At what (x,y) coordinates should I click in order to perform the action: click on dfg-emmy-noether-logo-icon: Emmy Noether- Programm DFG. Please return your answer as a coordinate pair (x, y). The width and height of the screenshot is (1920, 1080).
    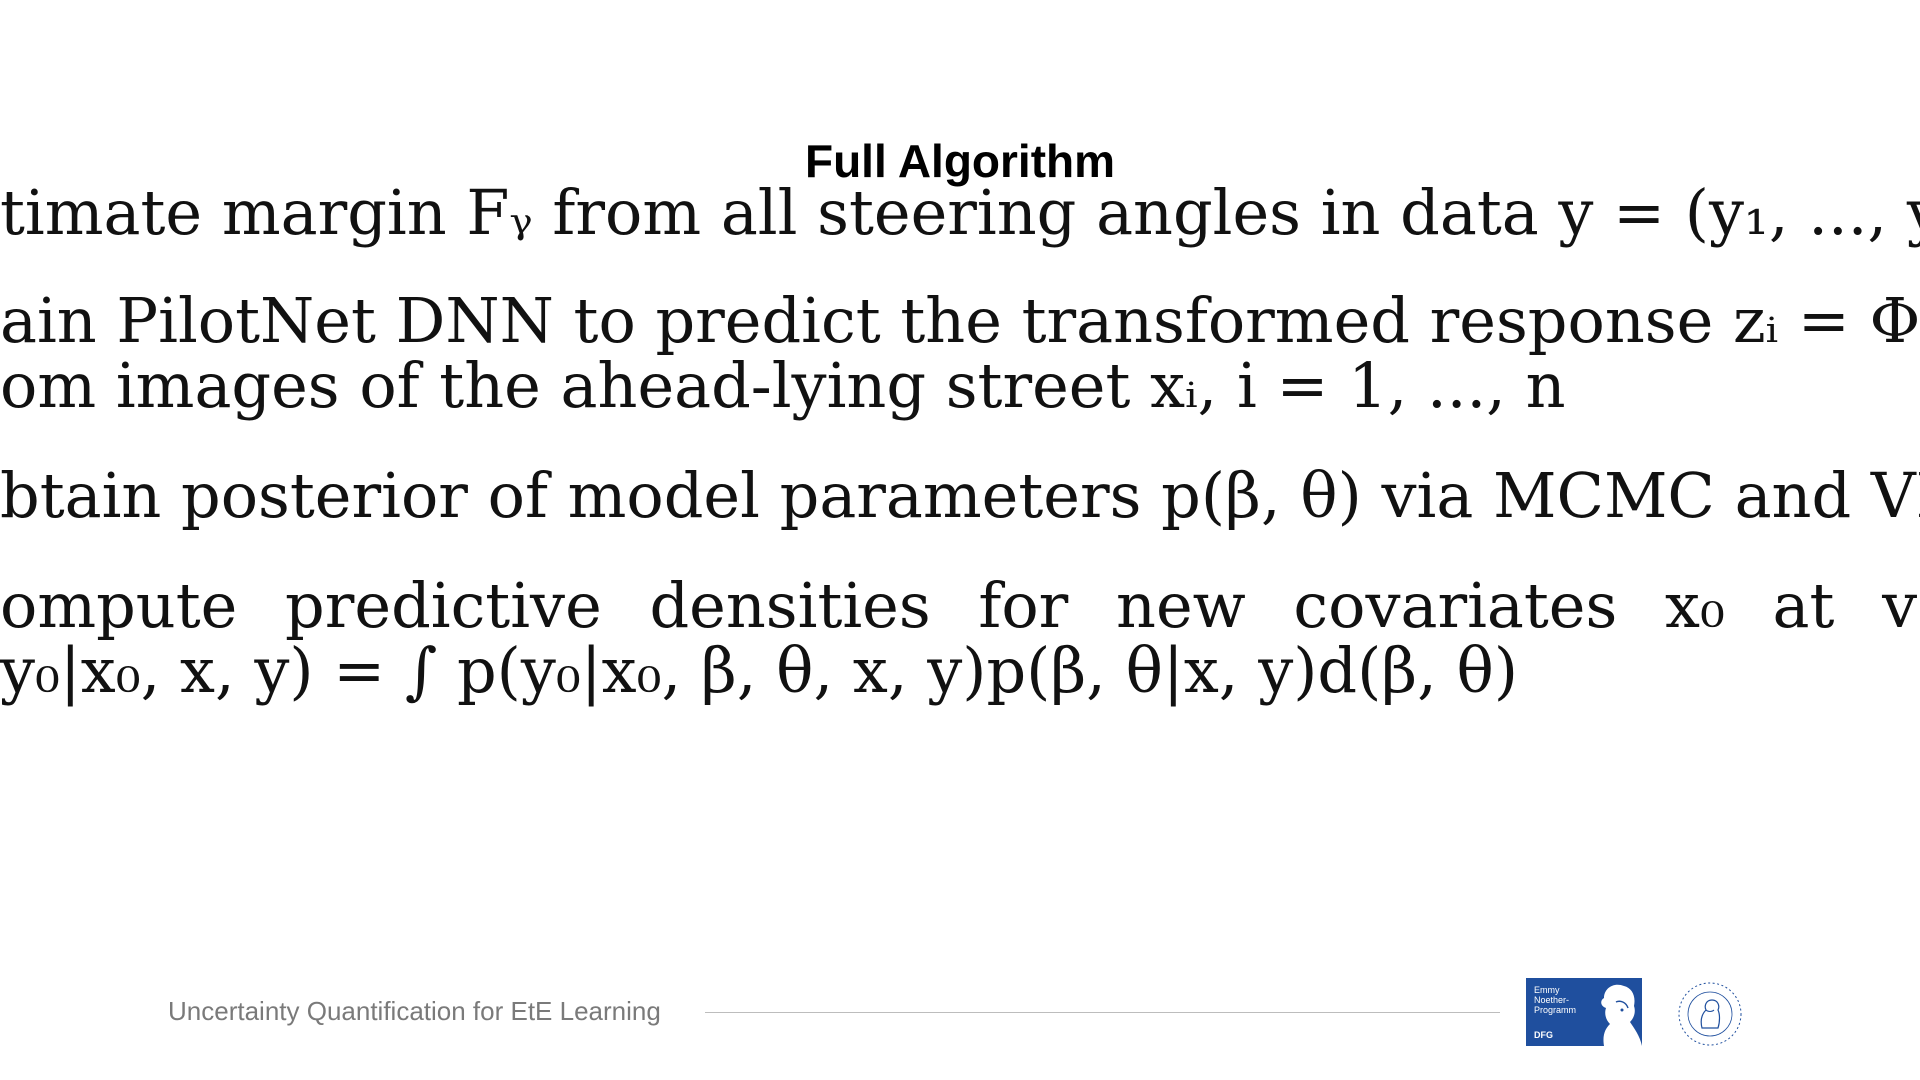
    Looking at the image, I should click on (1584, 1012).